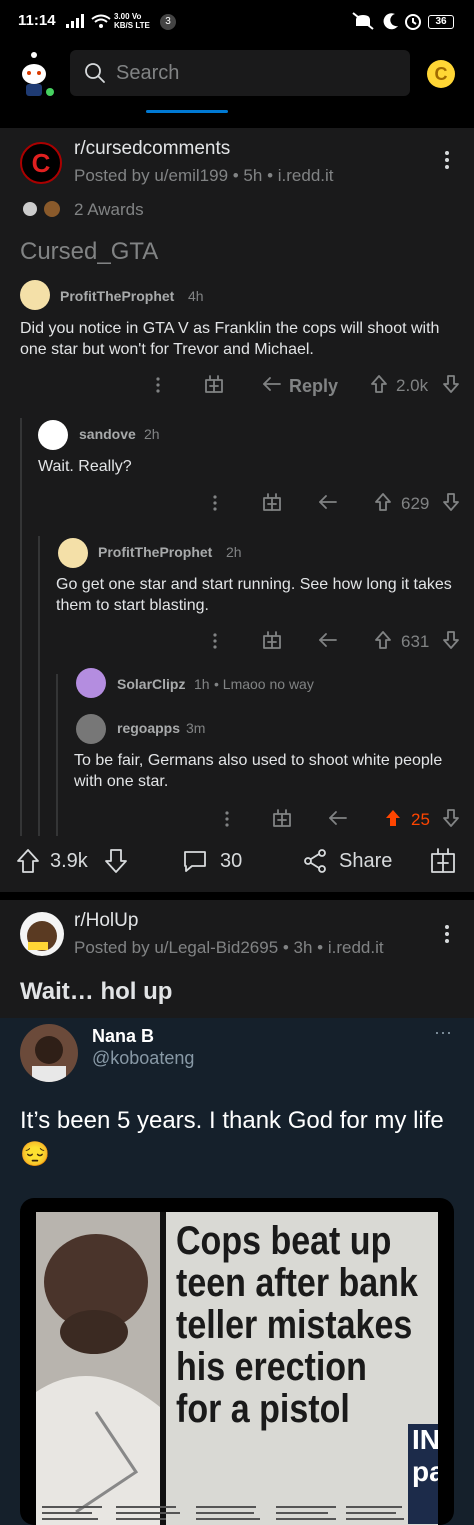 Image resolution: width=474 pixels, height=1525 pixels. I want to click on subreddit-icon, so click(42, 934).